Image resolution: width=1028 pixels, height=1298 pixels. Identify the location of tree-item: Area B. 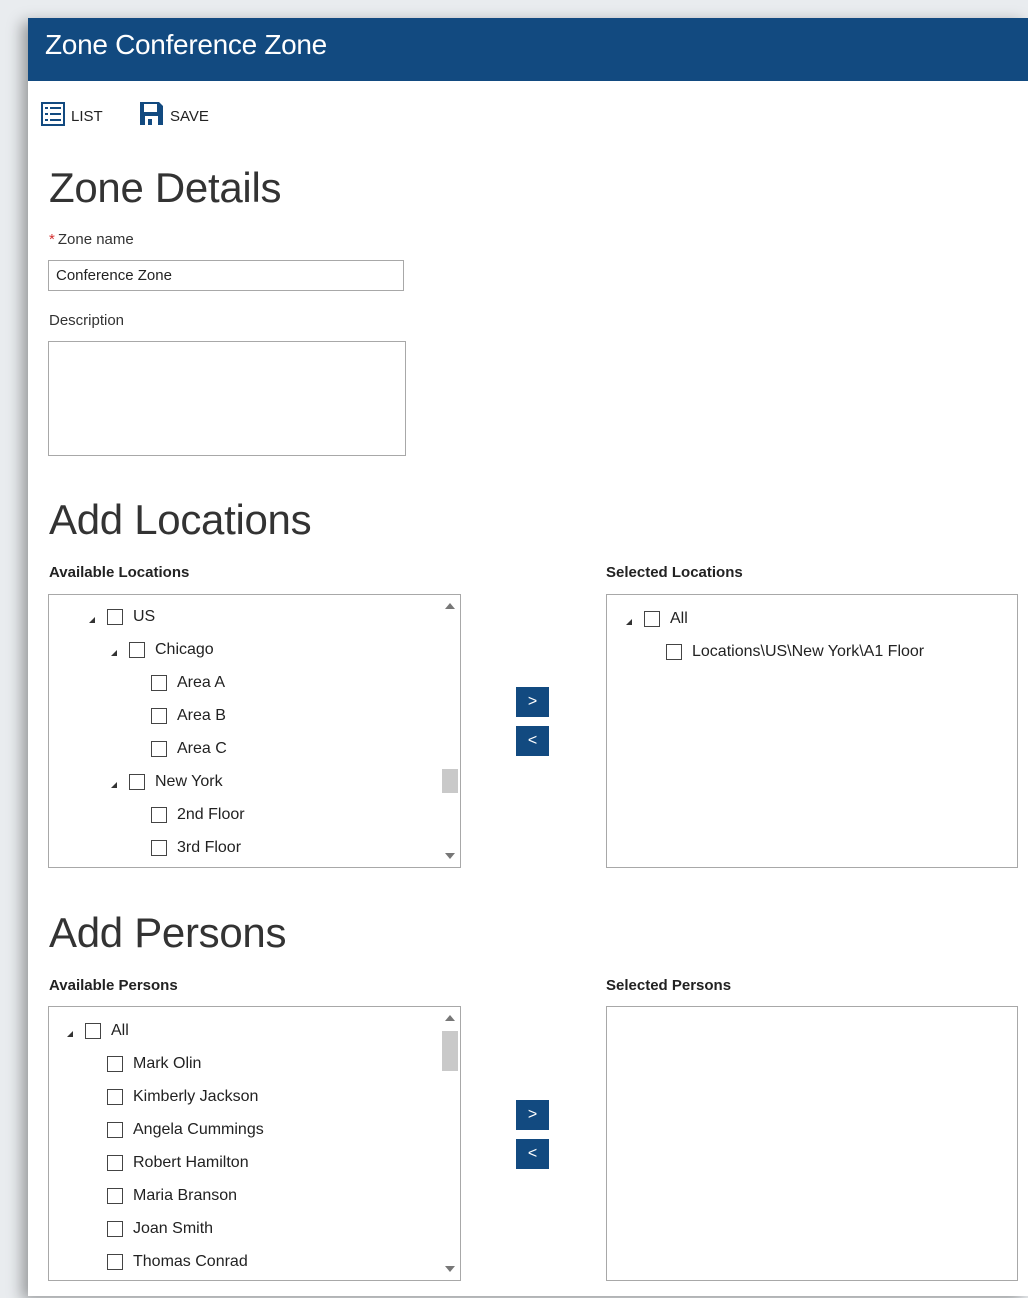
(178, 716).